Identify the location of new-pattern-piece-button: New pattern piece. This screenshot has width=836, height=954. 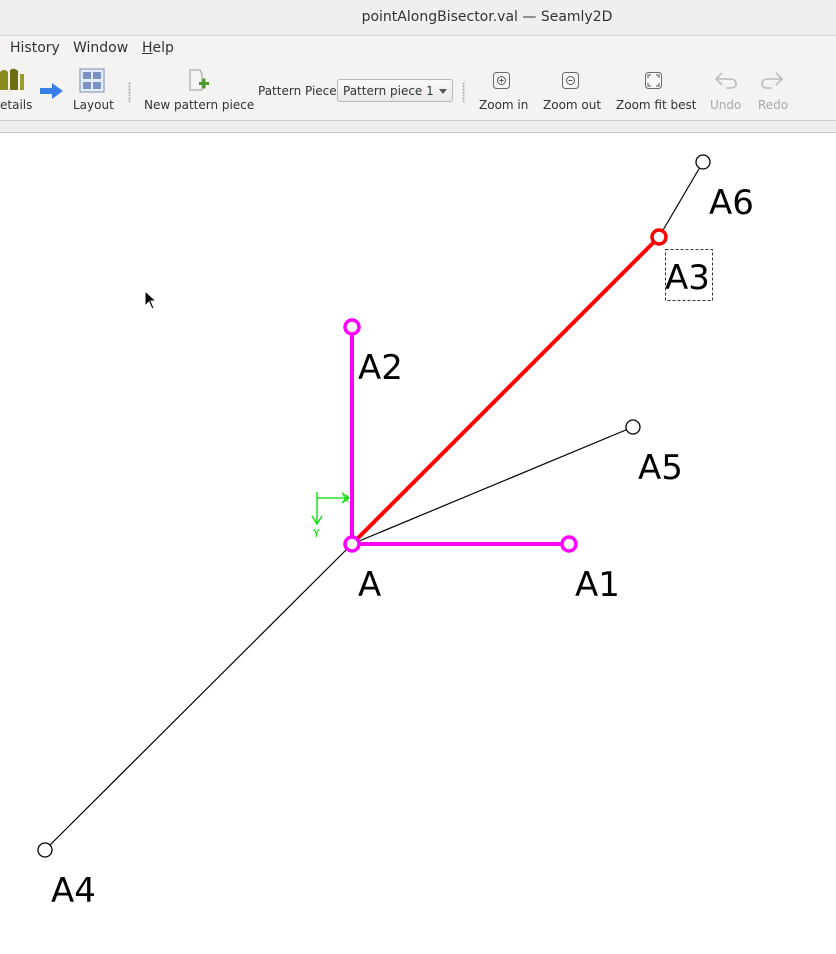
(199, 89).